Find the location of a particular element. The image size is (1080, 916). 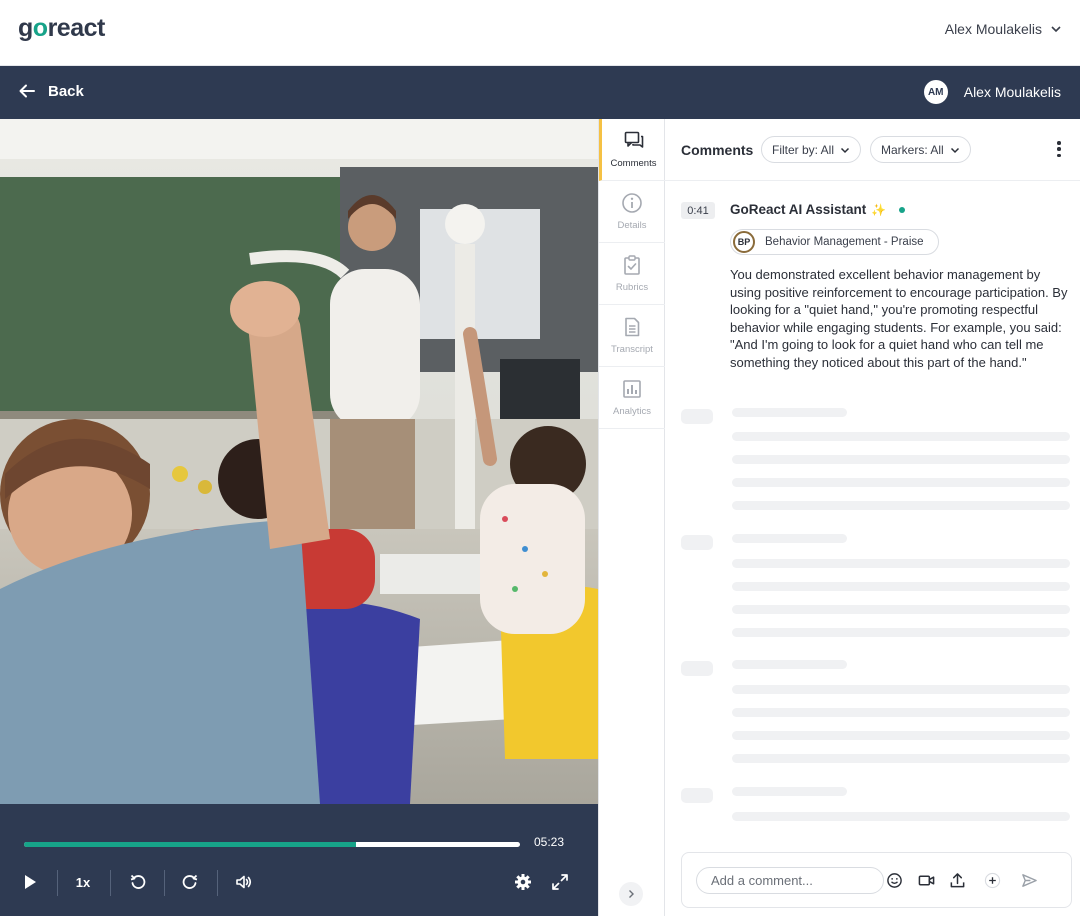

user-menu-name: Alex Moulakelis is located at coordinates (993, 29).